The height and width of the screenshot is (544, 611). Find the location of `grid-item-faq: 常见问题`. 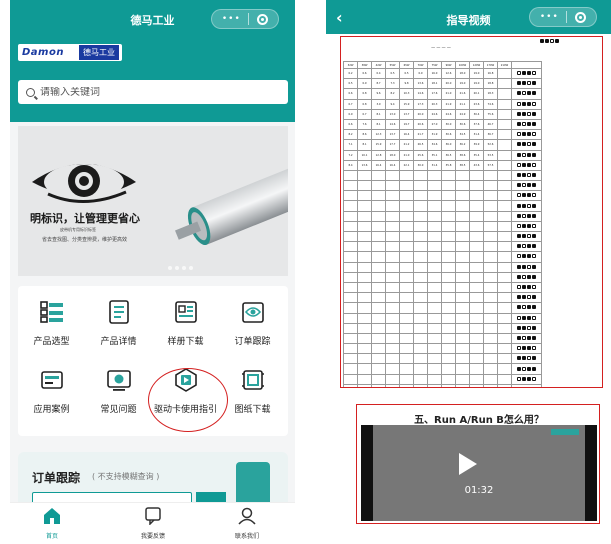

grid-item-faq: 常见问题 is located at coordinates (118, 391).